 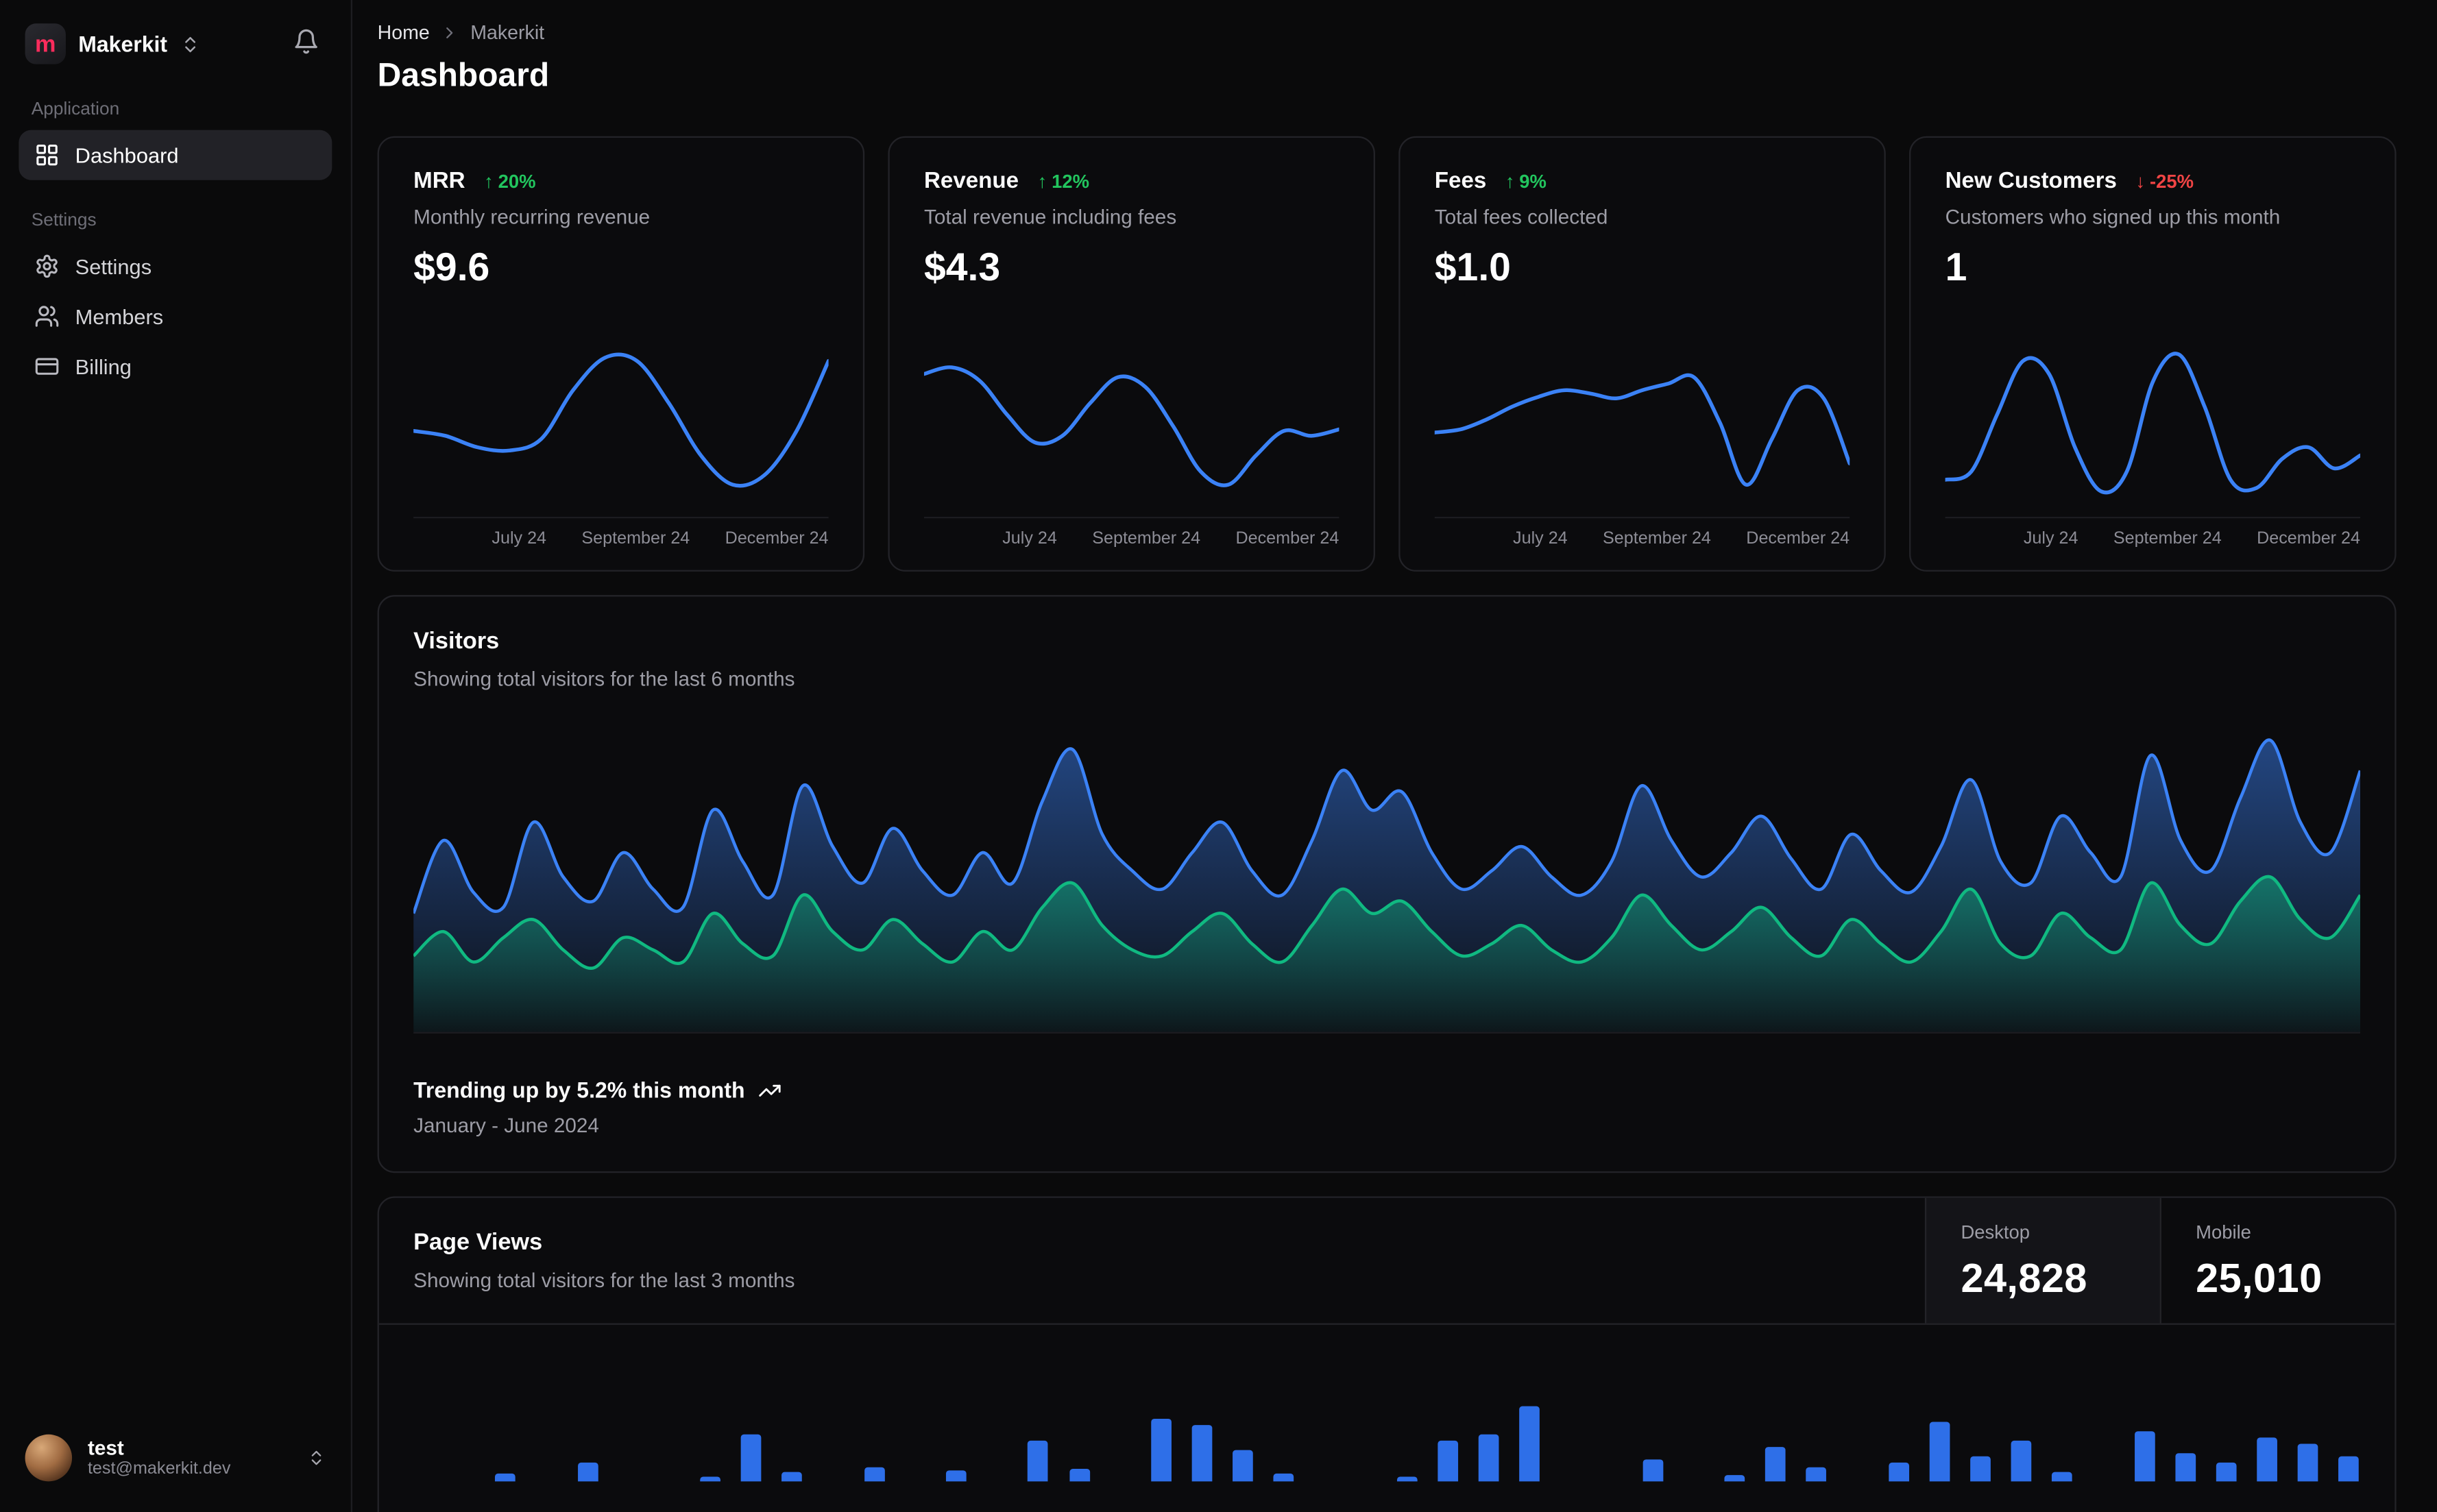 I want to click on trend-change: 12%, so click(x=1070, y=182).